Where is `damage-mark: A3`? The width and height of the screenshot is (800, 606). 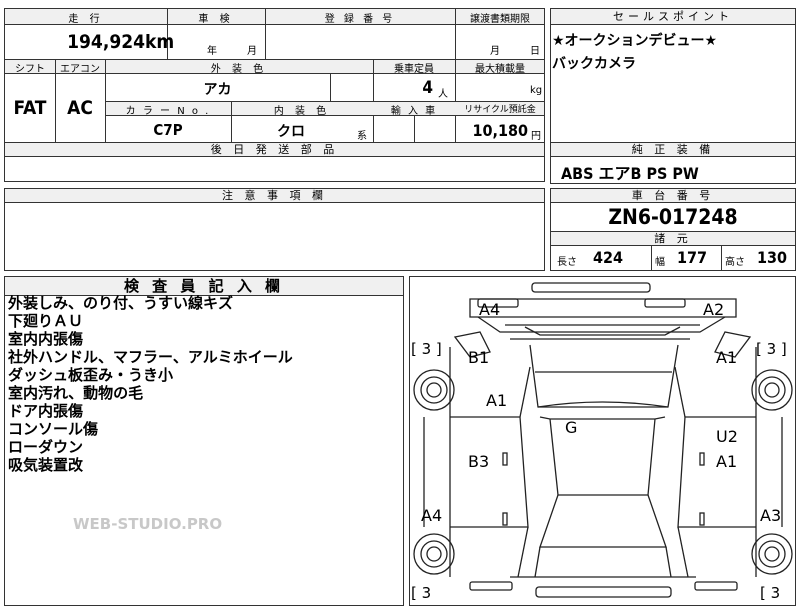 damage-mark: A3 is located at coordinates (771, 515).